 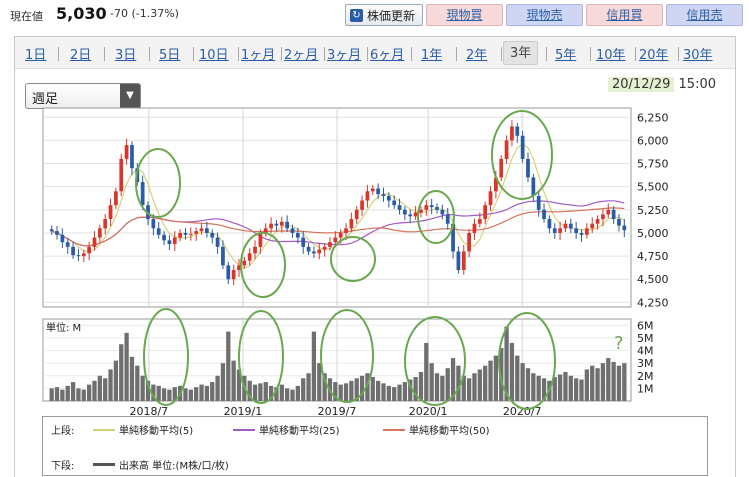 What do you see at coordinates (645, 388) in the screenshot?
I see `volume-tick-label: 1M` at bounding box center [645, 388].